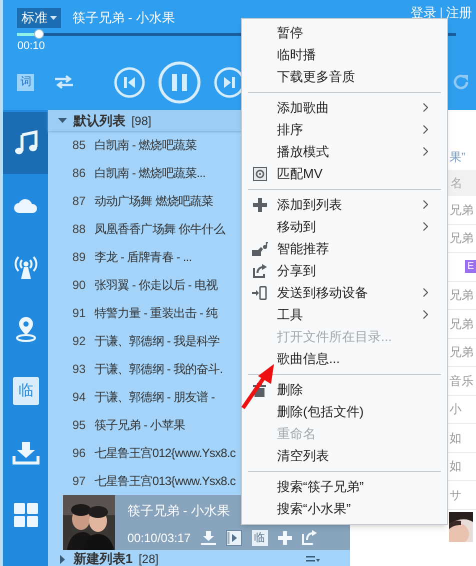 Image resolution: width=476 pixels, height=566 pixels. I want to click on menu-item: 播放模式, so click(303, 152).